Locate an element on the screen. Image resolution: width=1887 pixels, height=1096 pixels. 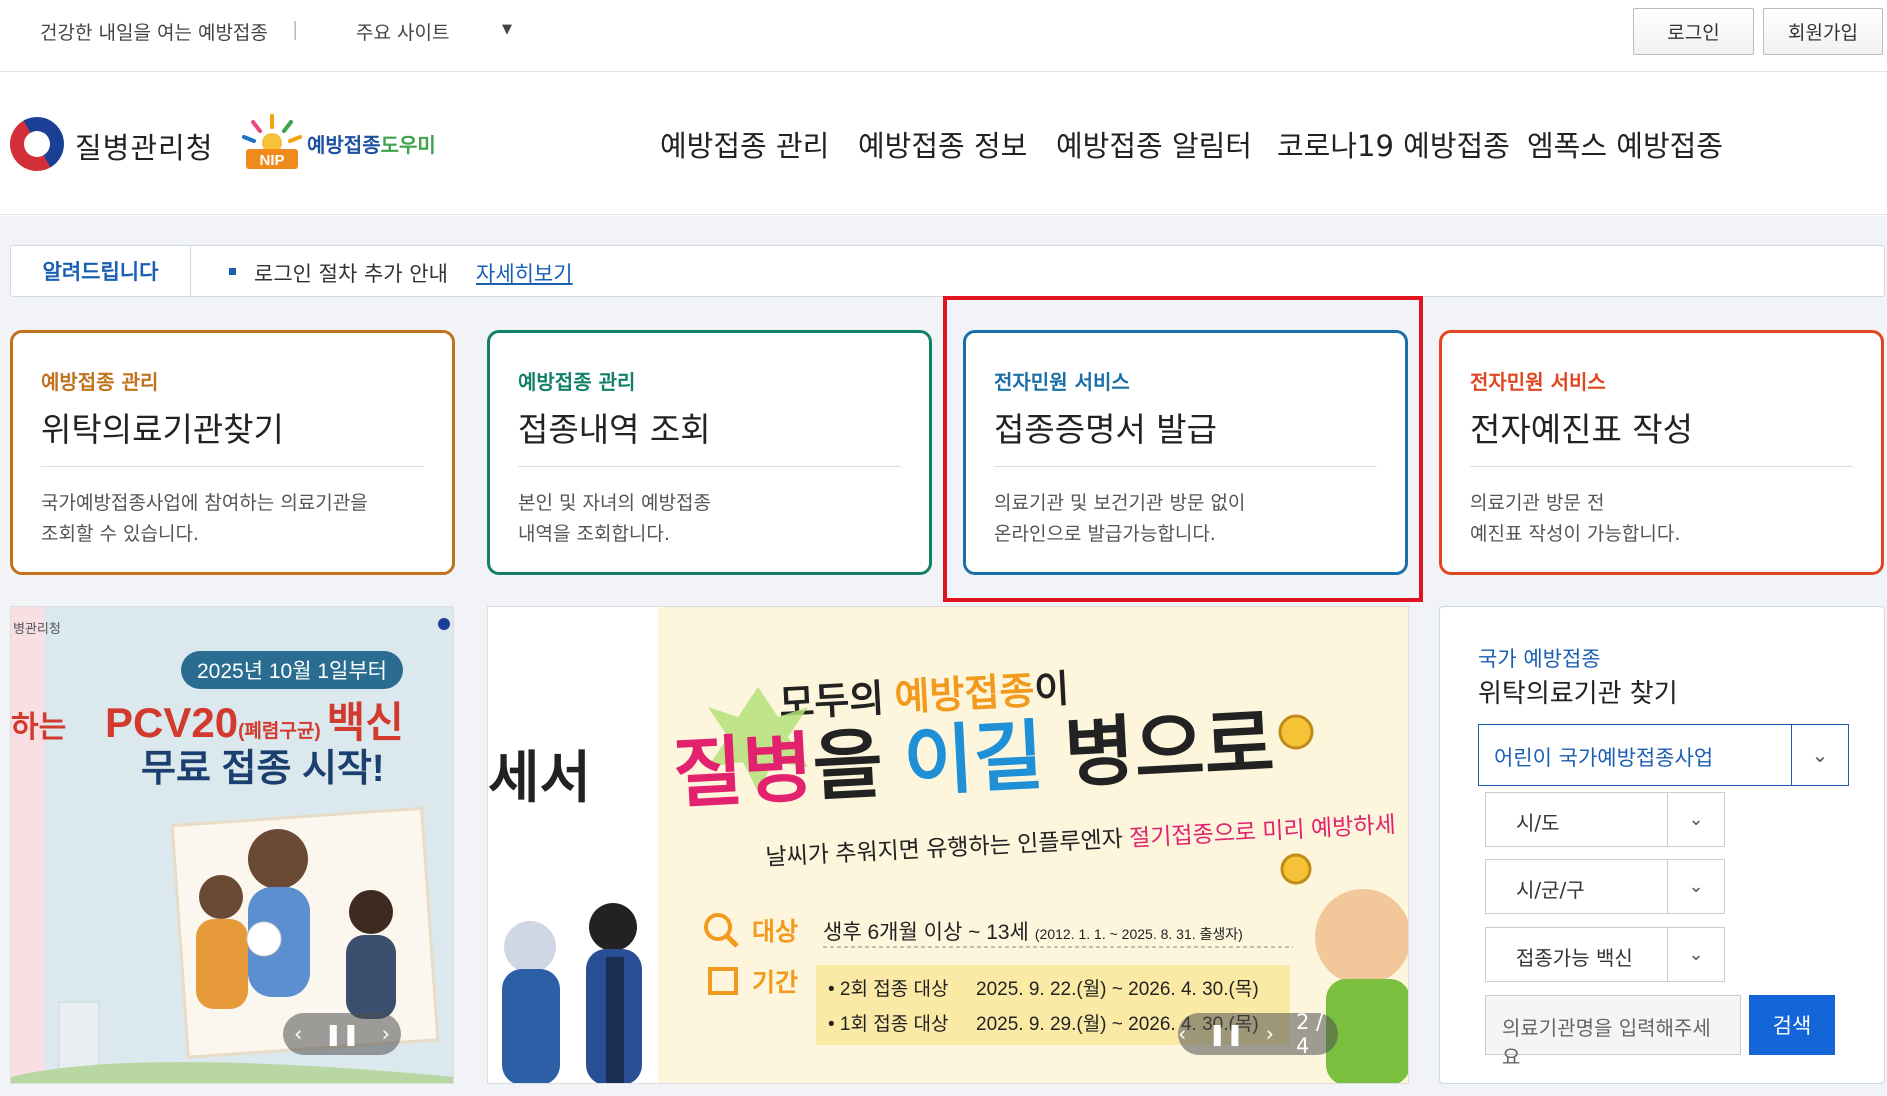
vaccine-select: 접종가능 백신 ⌄ is located at coordinates (1605, 954).